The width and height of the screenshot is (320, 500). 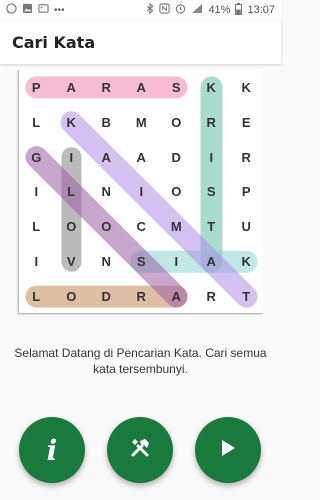 What do you see at coordinates (59, 10) in the screenshot?
I see `more-dots-icon: •••` at bounding box center [59, 10].